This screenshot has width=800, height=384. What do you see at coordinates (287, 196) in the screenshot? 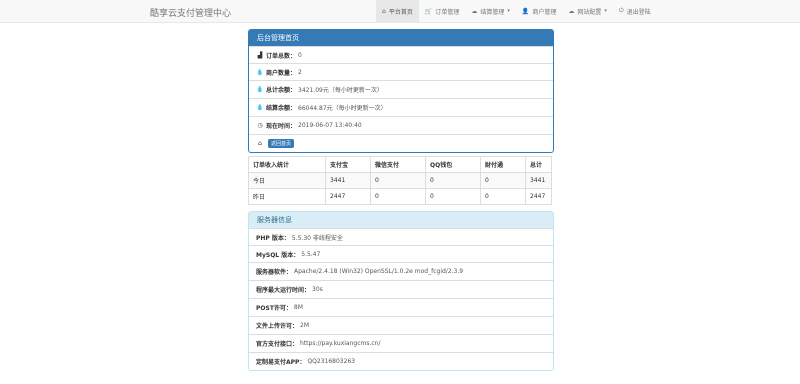
I see `table-cell: 昨日` at bounding box center [287, 196].